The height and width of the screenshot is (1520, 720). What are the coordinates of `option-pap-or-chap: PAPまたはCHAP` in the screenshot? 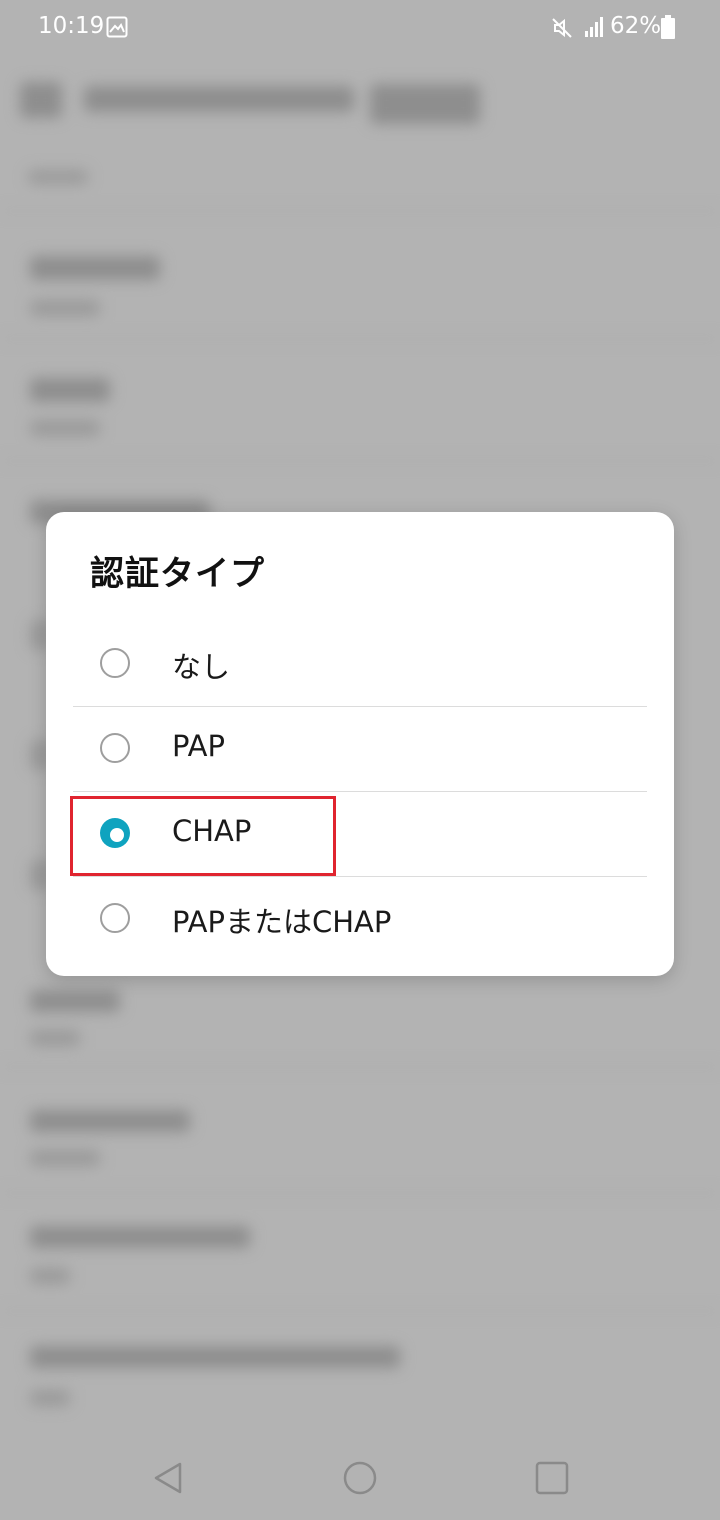 It's located at (360, 919).